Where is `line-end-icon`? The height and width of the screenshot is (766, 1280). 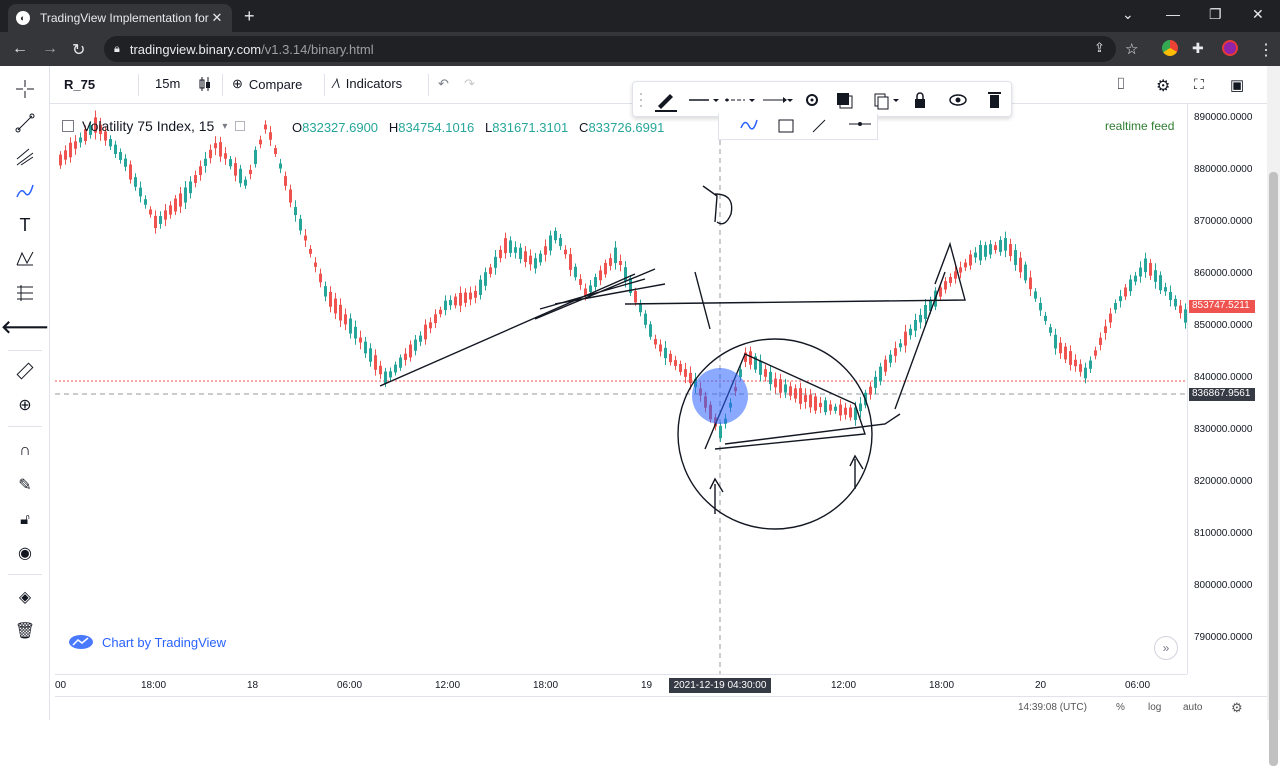 line-end-icon is located at coordinates (778, 100).